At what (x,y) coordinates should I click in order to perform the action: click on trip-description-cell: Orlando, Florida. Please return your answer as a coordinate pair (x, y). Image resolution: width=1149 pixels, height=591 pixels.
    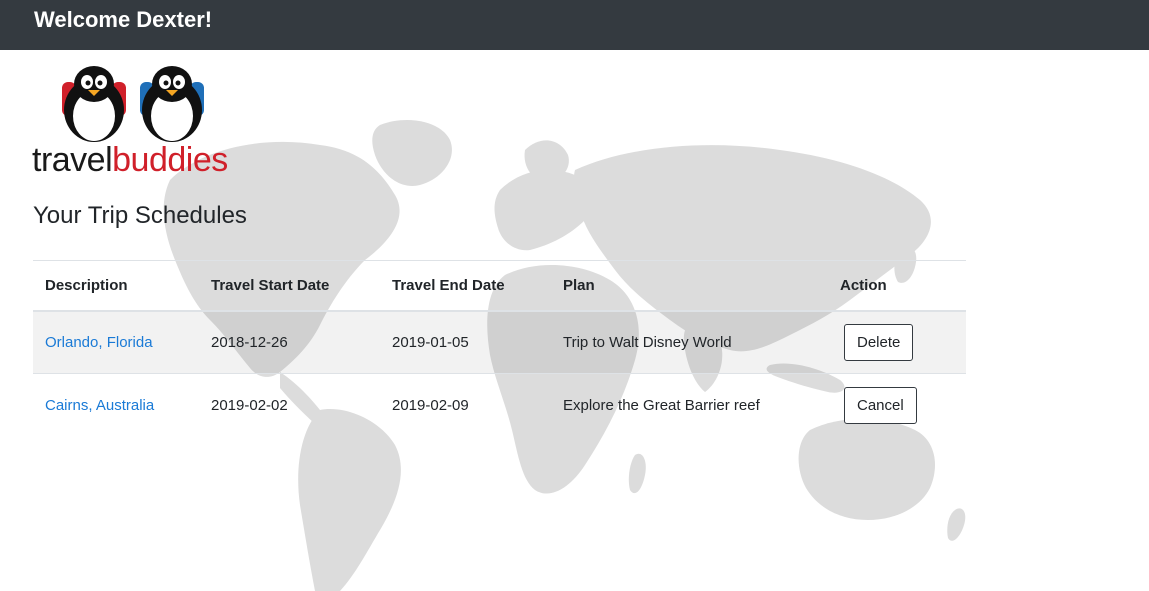
    Looking at the image, I should click on (116, 342).